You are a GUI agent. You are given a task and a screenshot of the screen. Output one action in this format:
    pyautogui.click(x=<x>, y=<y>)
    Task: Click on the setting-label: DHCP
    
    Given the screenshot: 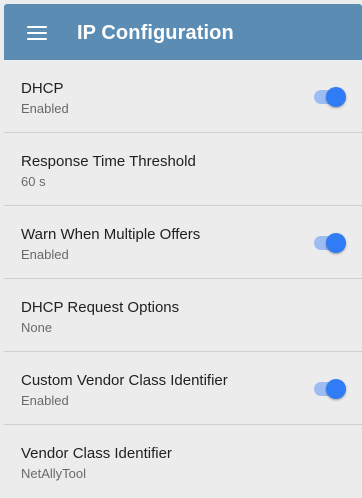 What is the action you would take?
    pyautogui.click(x=42, y=88)
    